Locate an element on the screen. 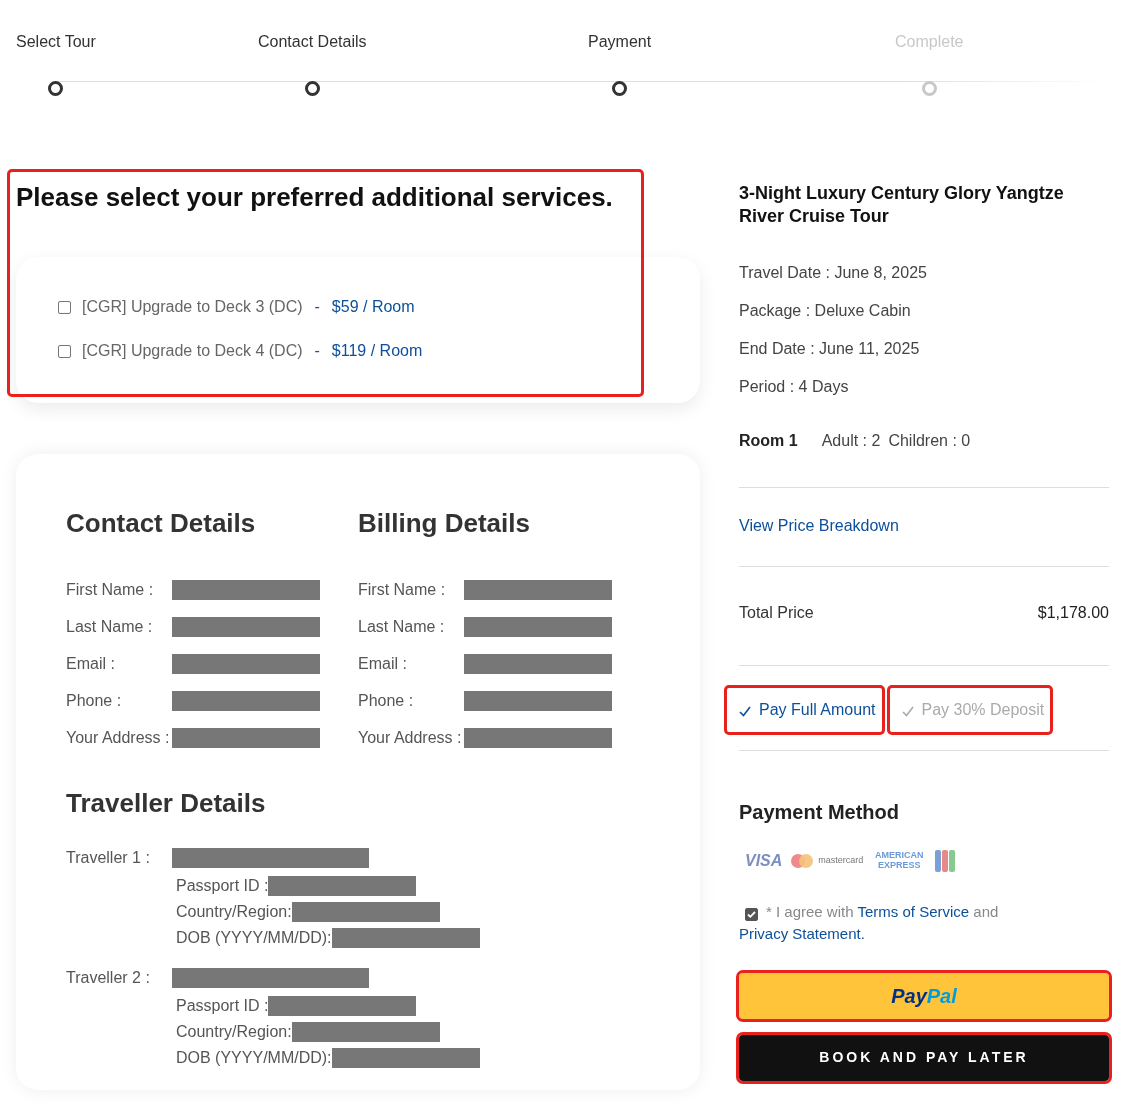 This screenshot has width=1138, height=1106. card-logo-icon is located at coordinates (945, 860).